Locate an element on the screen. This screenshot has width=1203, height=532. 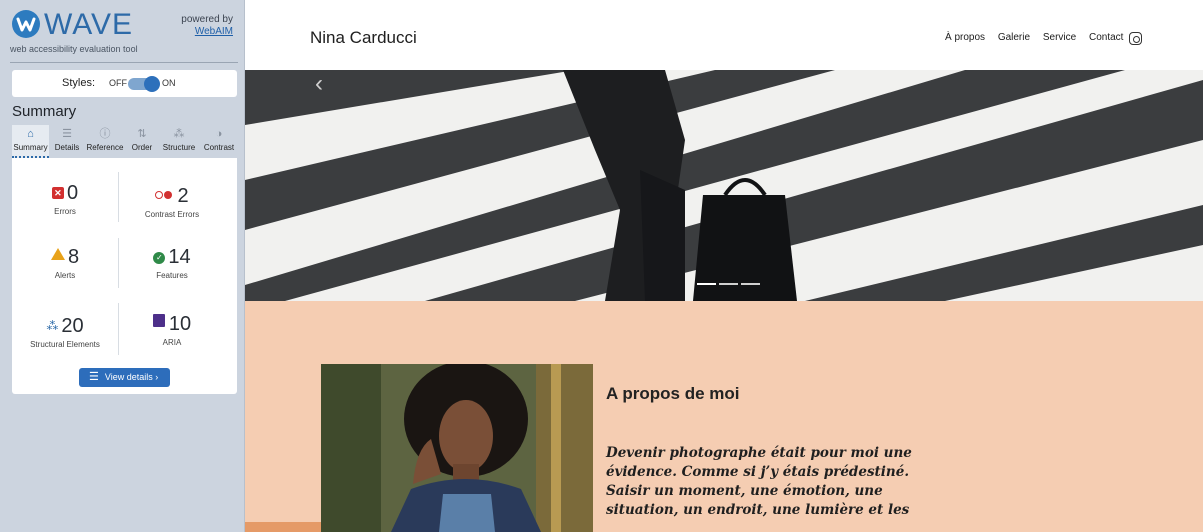
styles-toggle-box: Styles: OFF ON is located at coordinates (124, 83).